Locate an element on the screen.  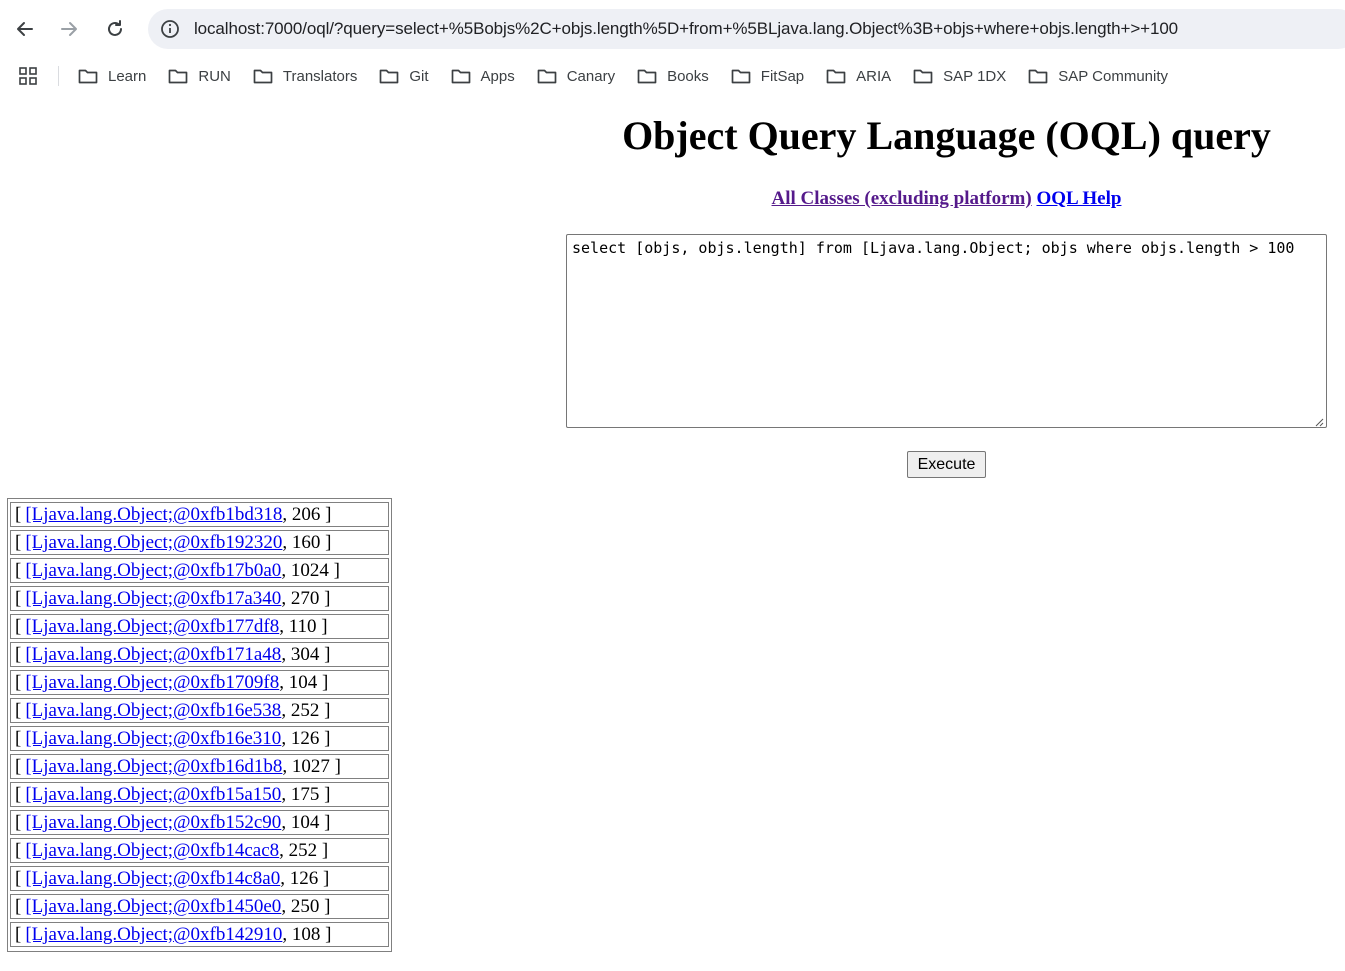
object-link: [Ljava.lang.Object;@0xfb15a150 is located at coordinates (153, 794).